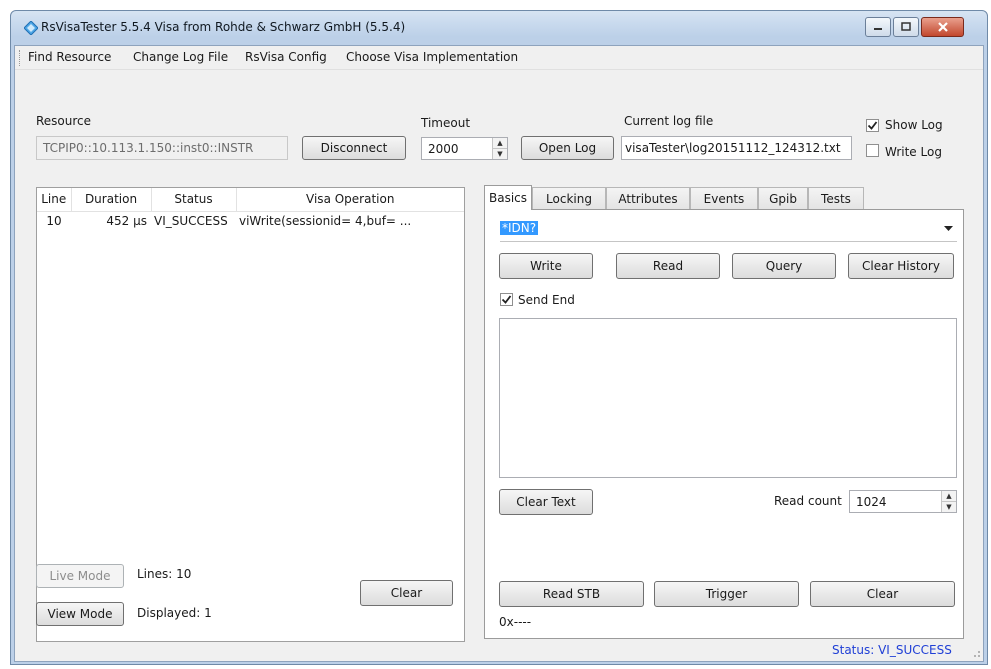  I want to click on show-log-checkbox, so click(872, 125).